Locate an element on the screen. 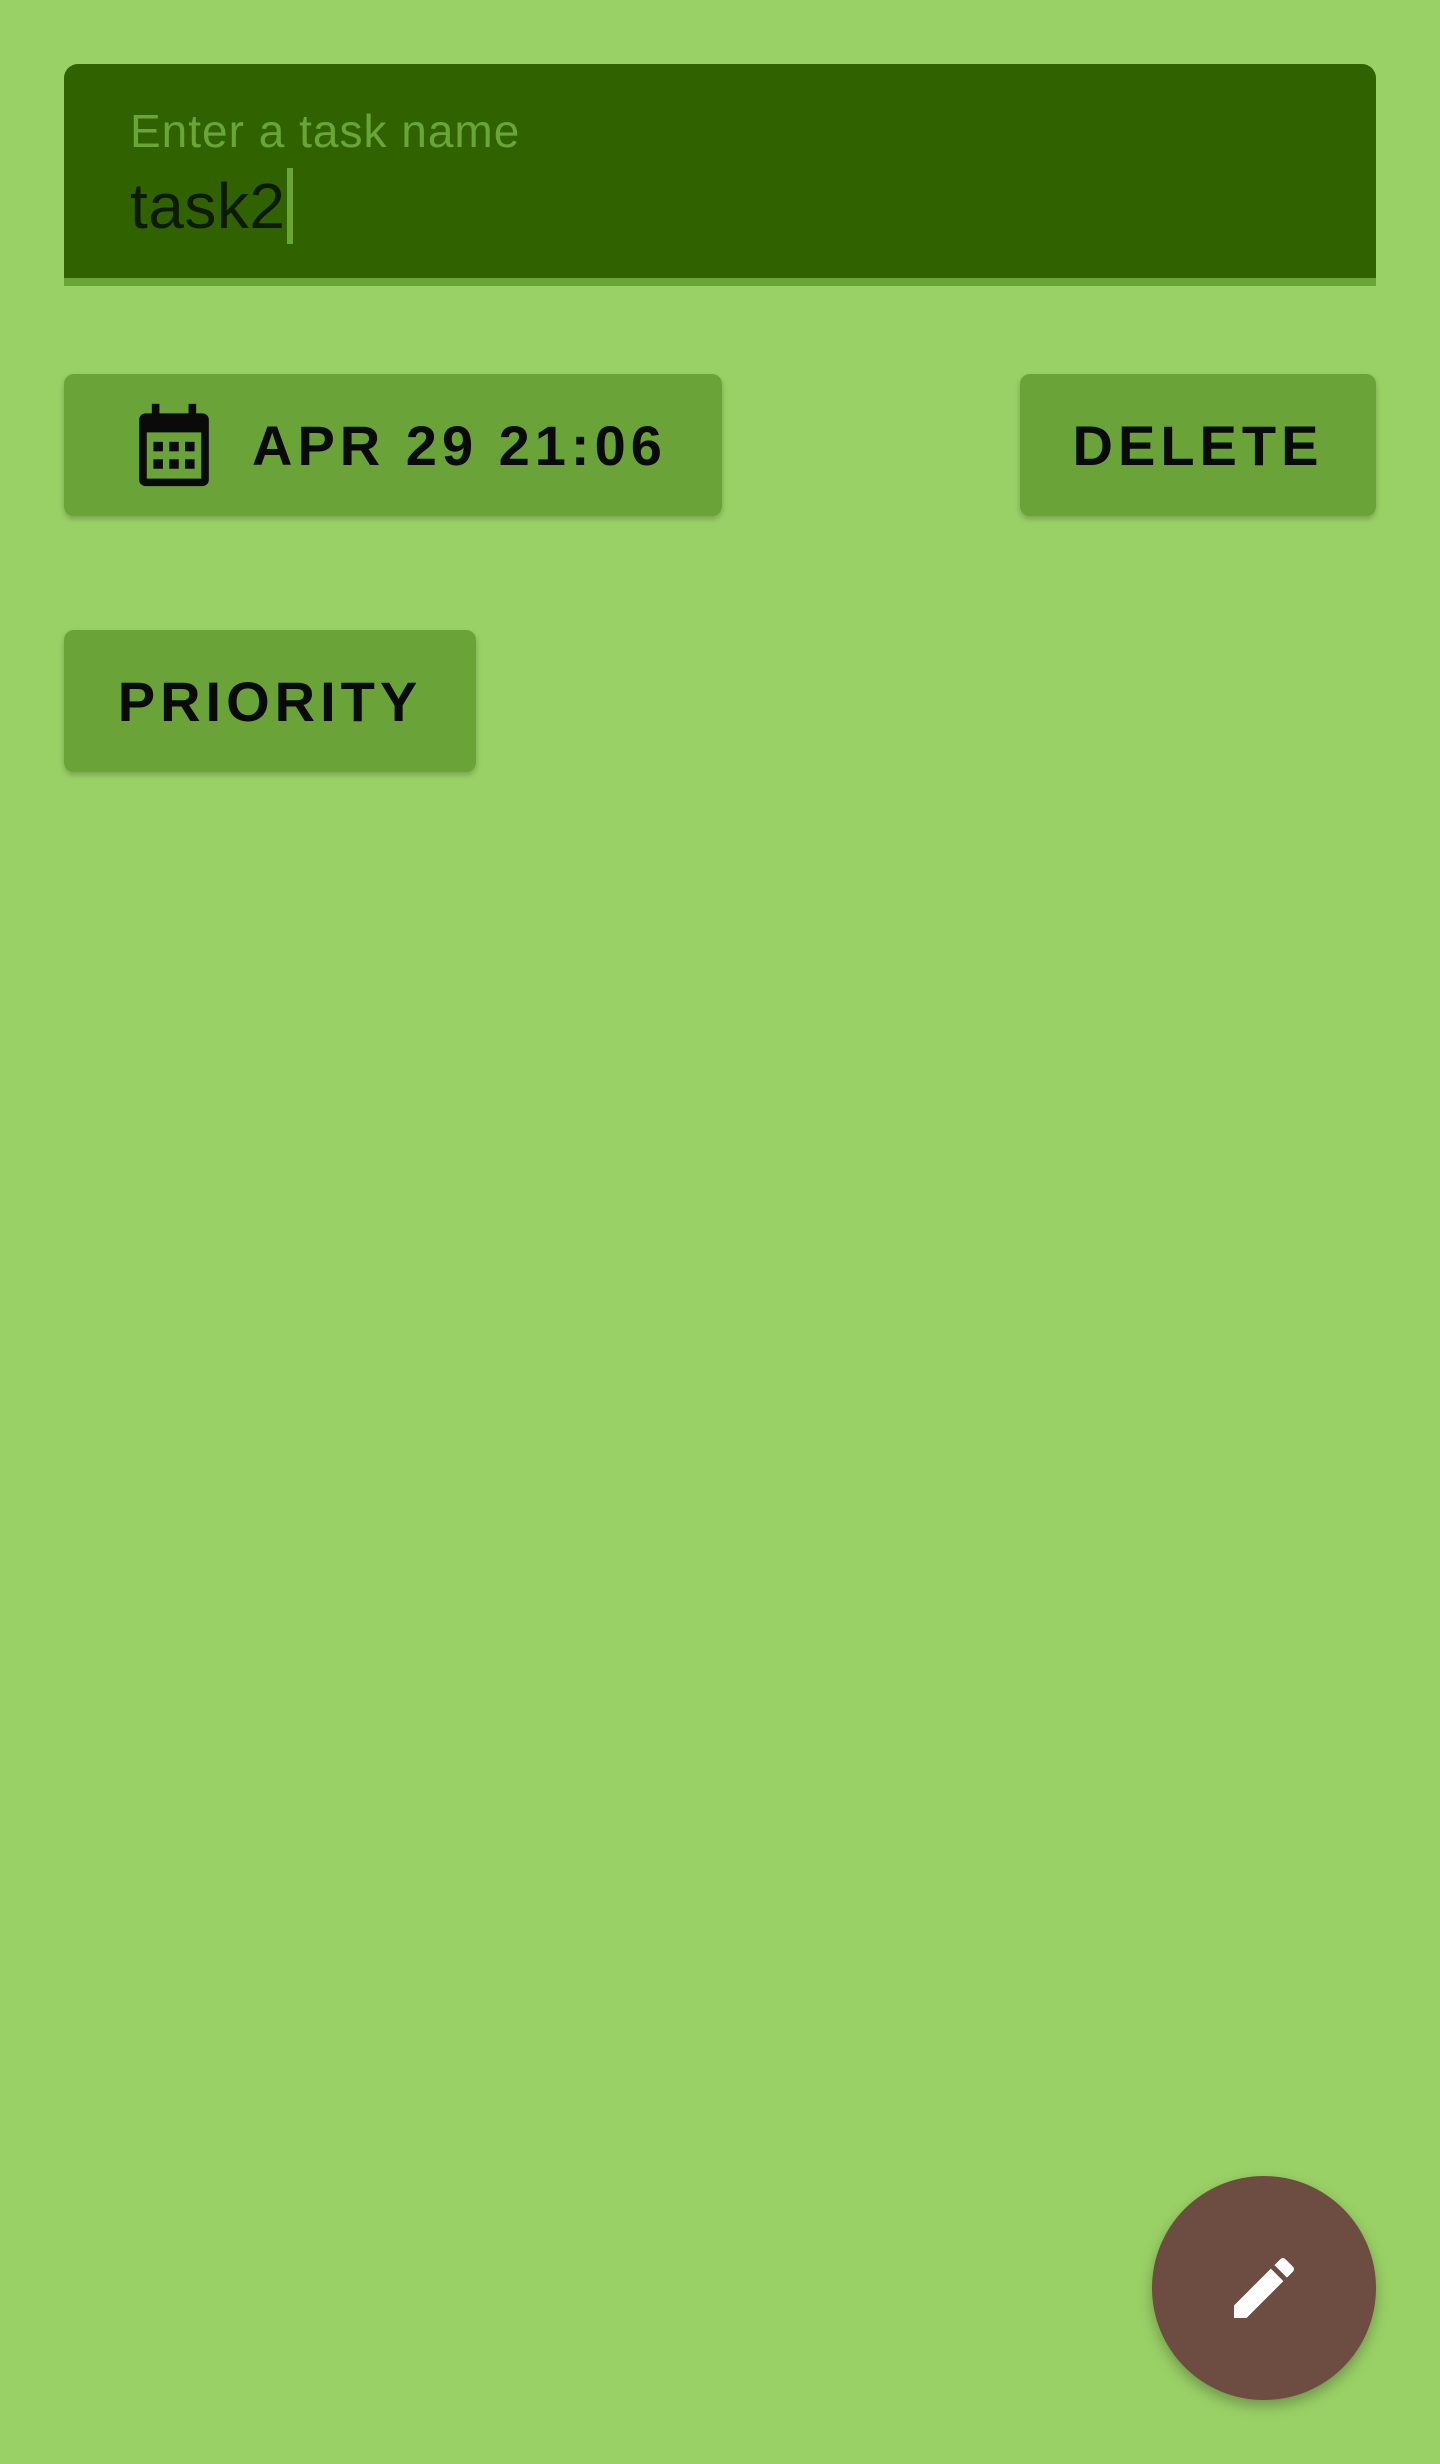  task-name-field: Enter a task name task2 is located at coordinates (720, 175).